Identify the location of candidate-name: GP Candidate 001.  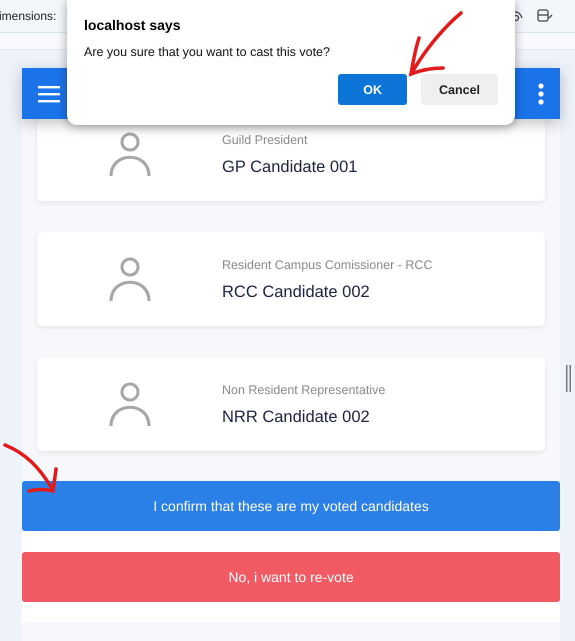
(290, 167).